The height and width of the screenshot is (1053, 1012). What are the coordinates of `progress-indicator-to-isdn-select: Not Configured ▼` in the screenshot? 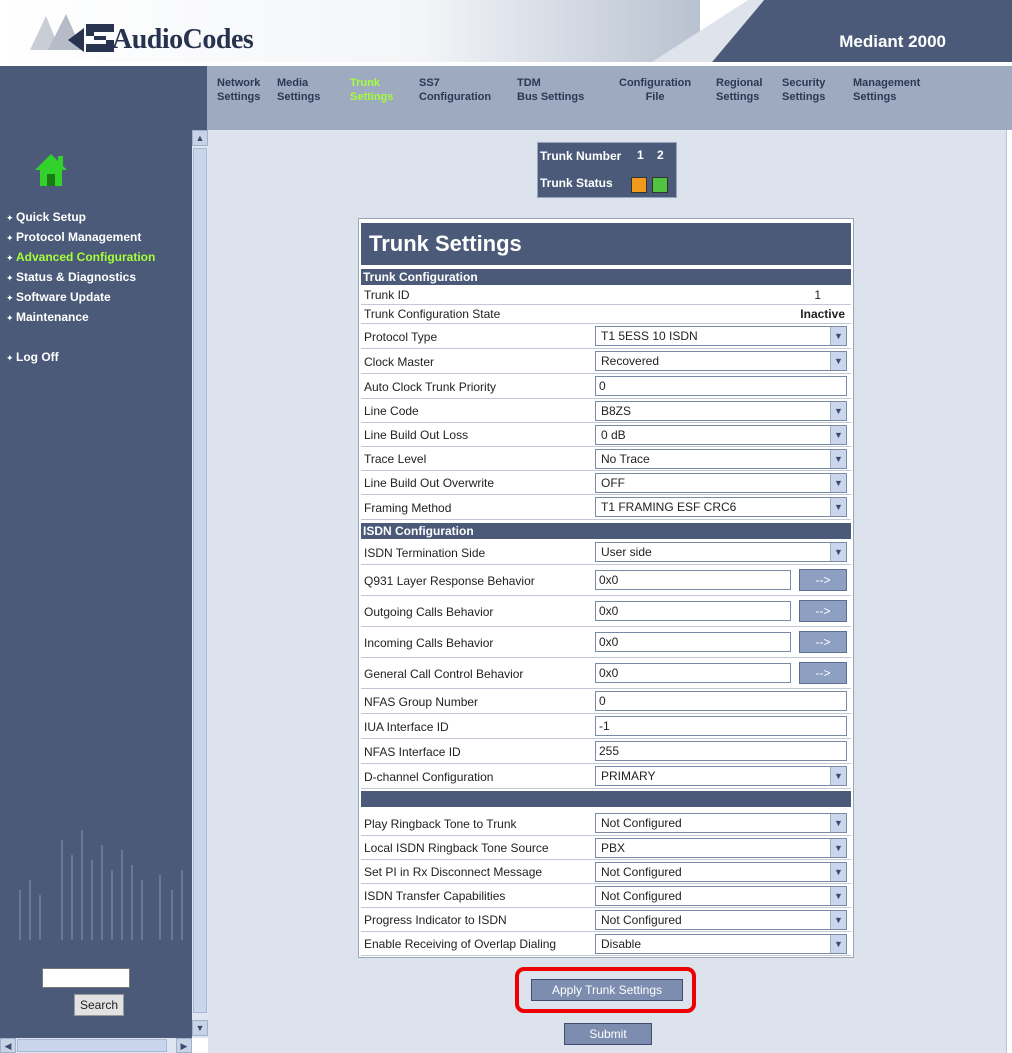 It's located at (721, 920).